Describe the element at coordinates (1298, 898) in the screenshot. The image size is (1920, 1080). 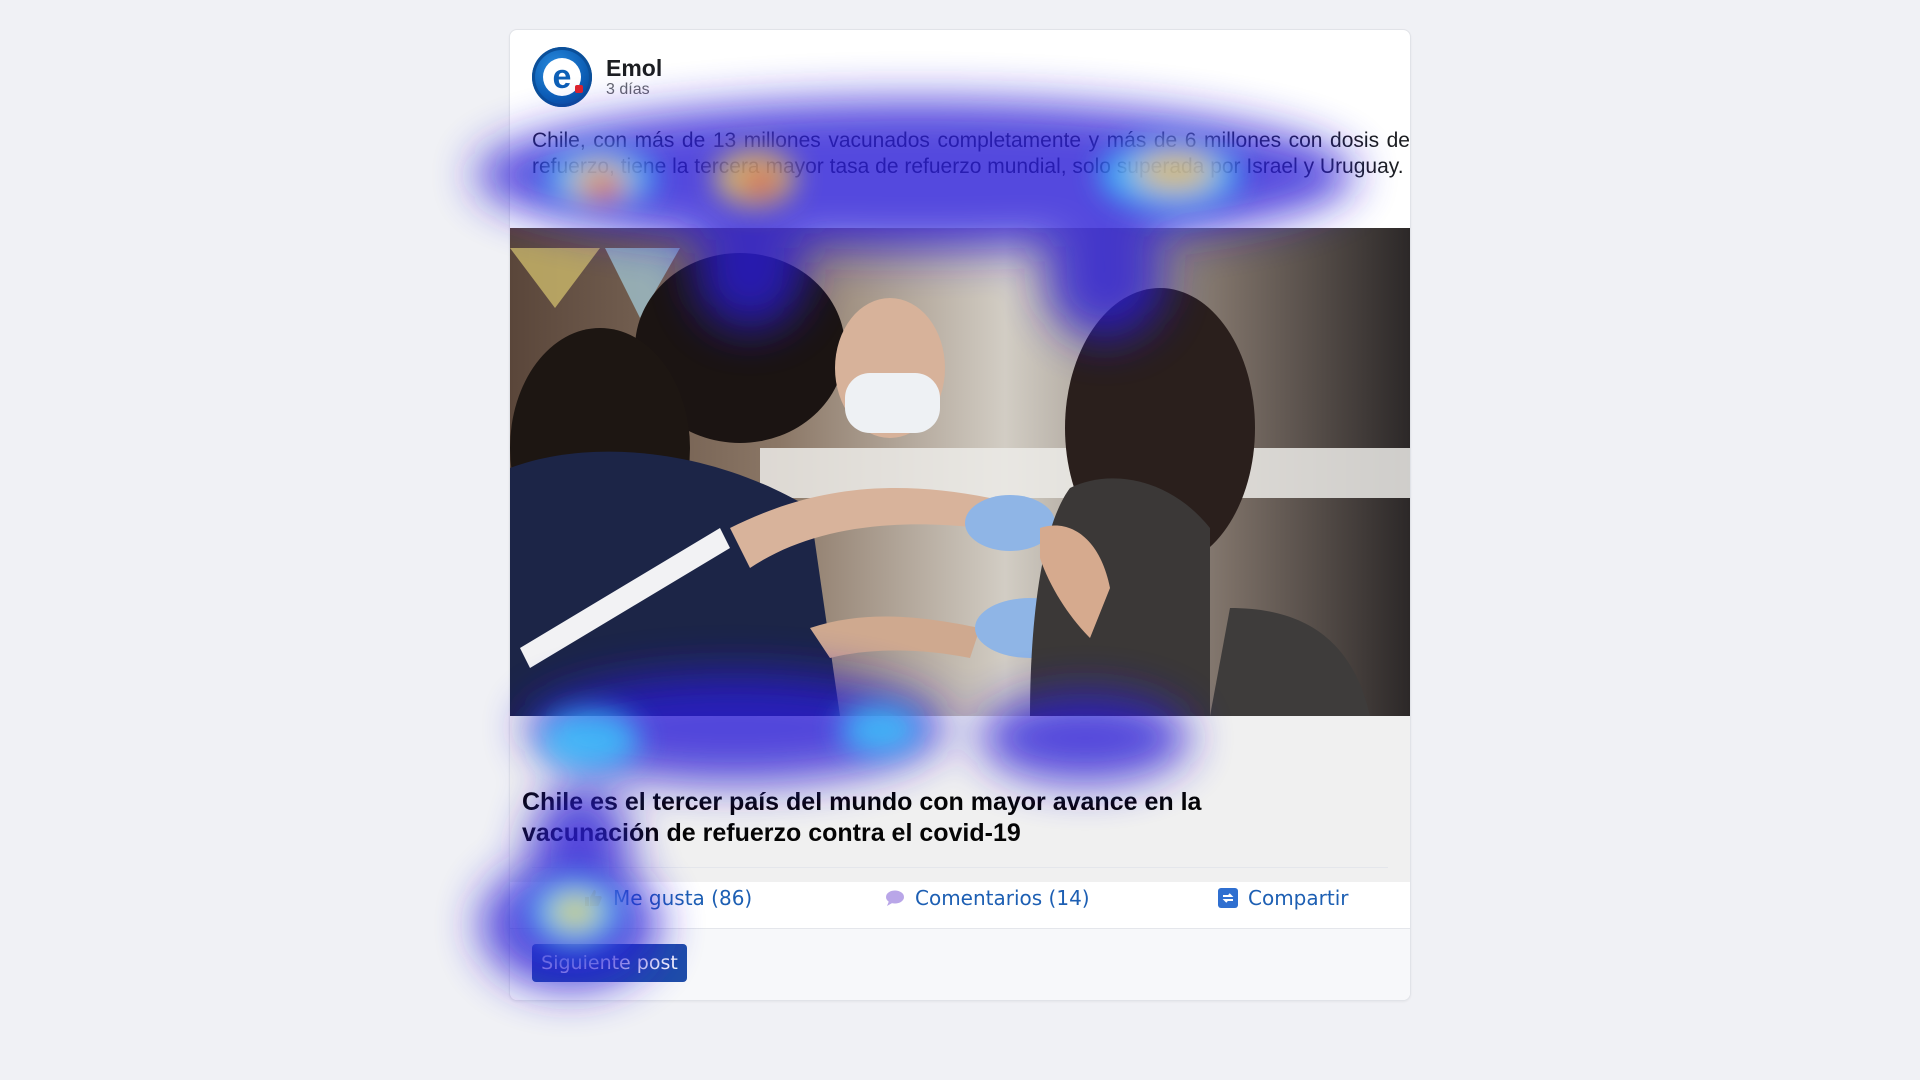
I see `share-label: Compartir` at that location.